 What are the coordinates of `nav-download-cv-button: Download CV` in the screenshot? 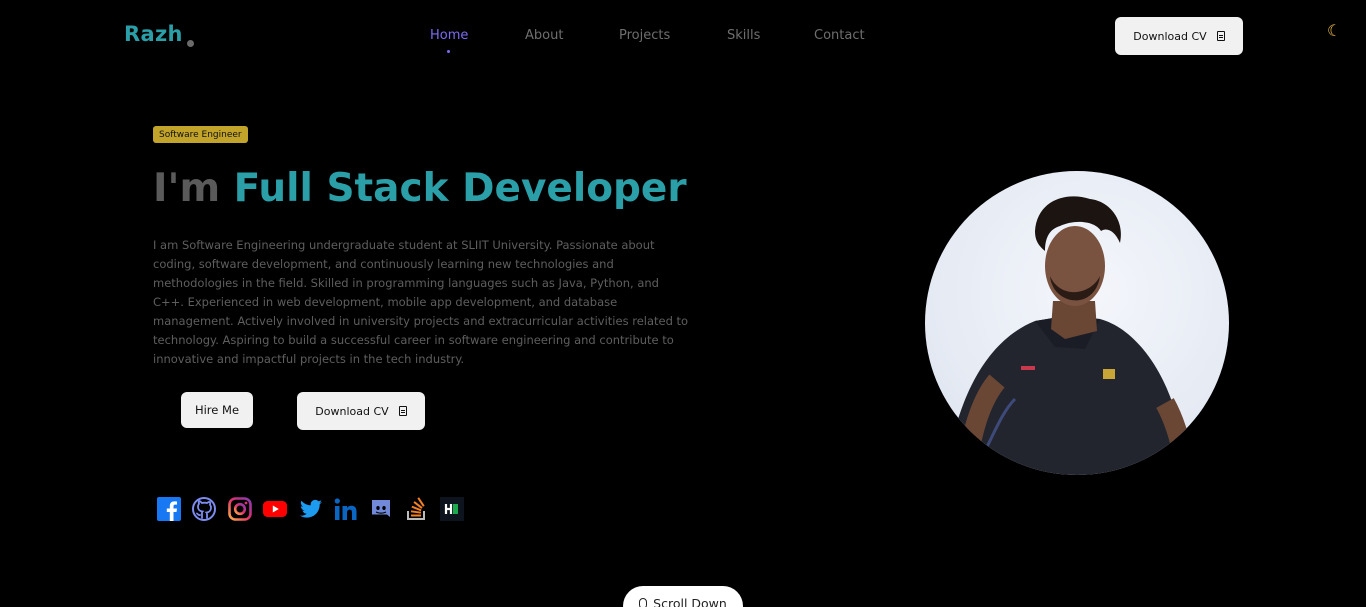 It's located at (1179, 36).